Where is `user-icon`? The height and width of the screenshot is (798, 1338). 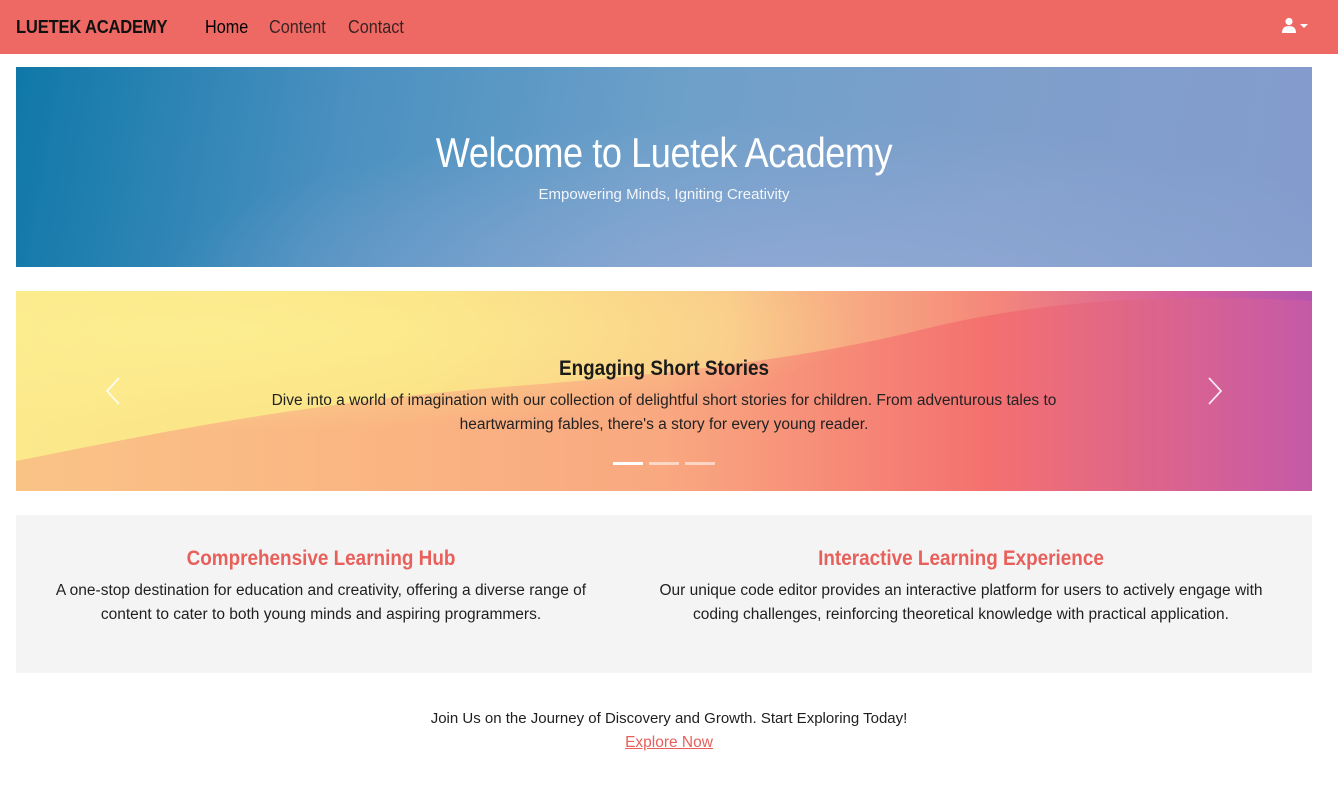
user-icon is located at coordinates (1289, 25).